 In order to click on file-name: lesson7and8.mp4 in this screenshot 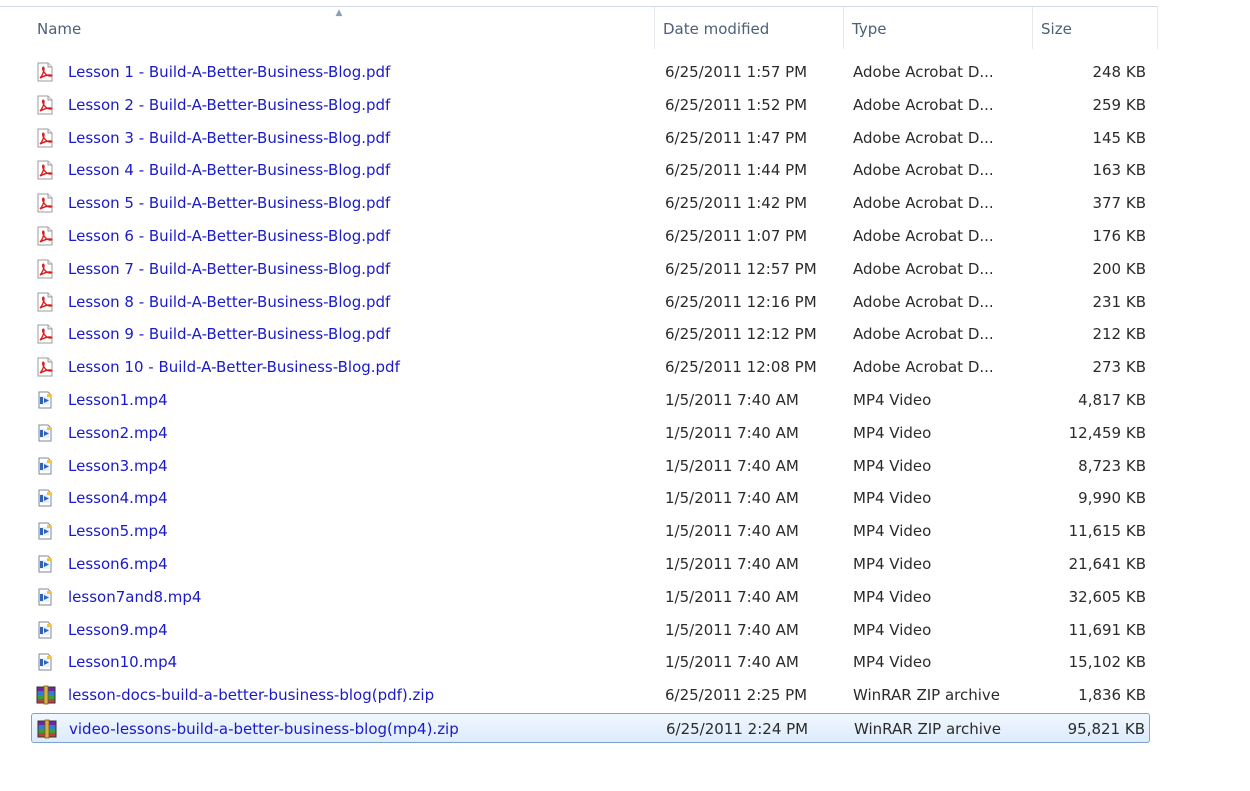, I will do `click(135, 596)`.